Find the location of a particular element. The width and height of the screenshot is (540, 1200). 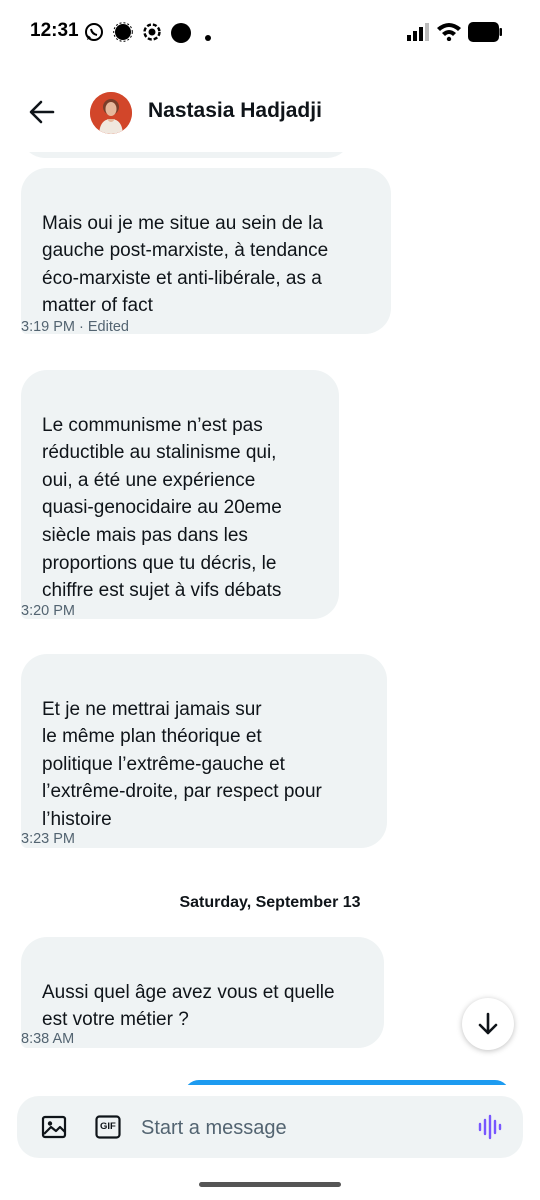

arrow-left-icon is located at coordinates (42, 112).